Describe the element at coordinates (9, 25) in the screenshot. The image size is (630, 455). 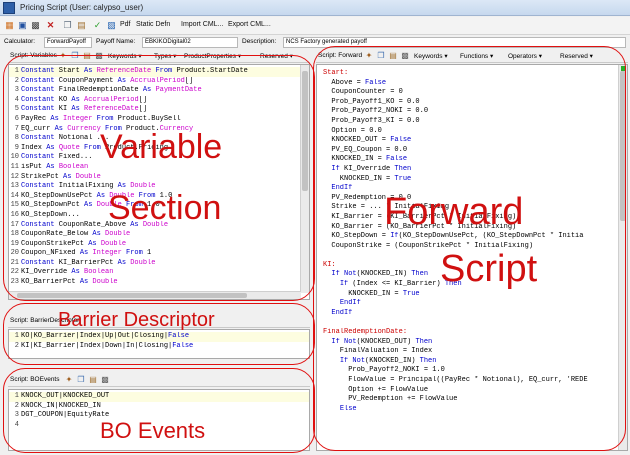
I see `open-icon: ▦` at that location.